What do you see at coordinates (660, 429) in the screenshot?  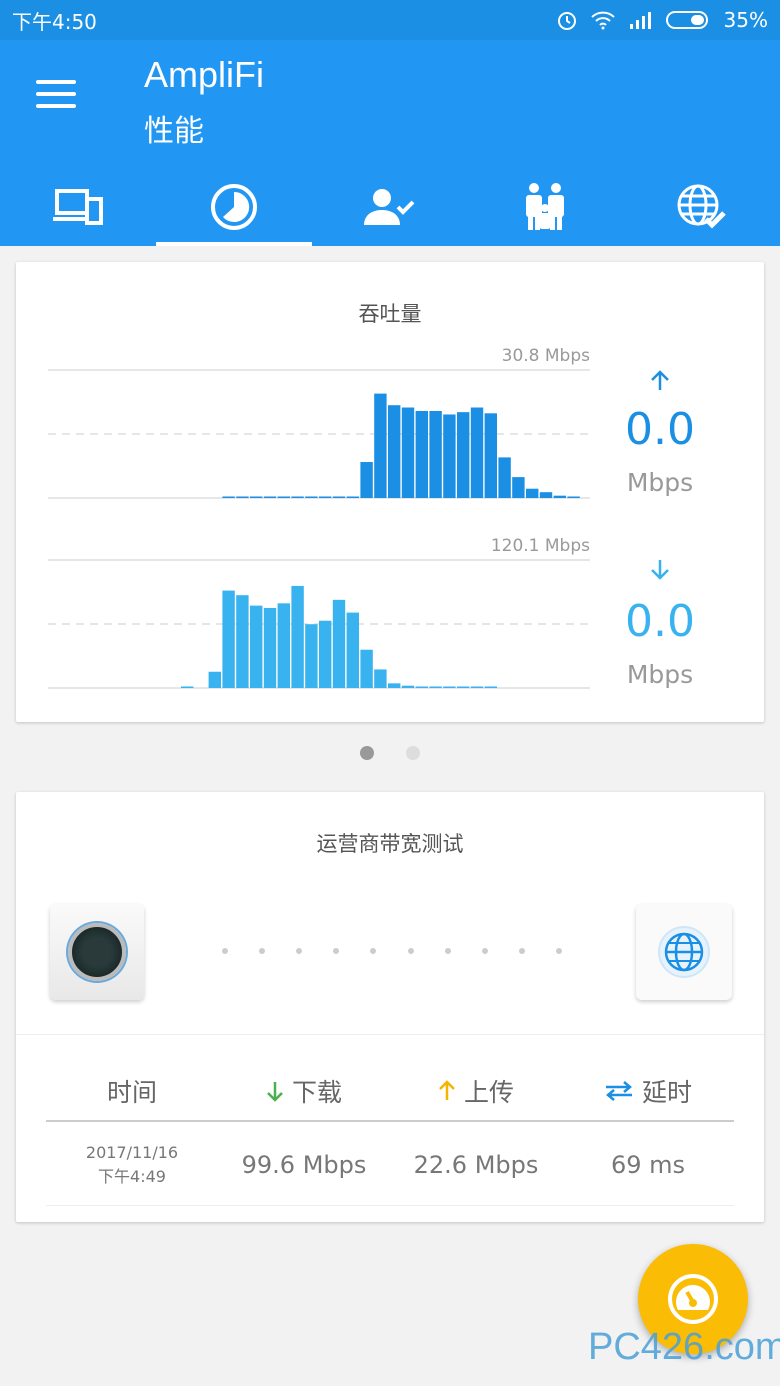 I see `upload-rate: 0.0` at bounding box center [660, 429].